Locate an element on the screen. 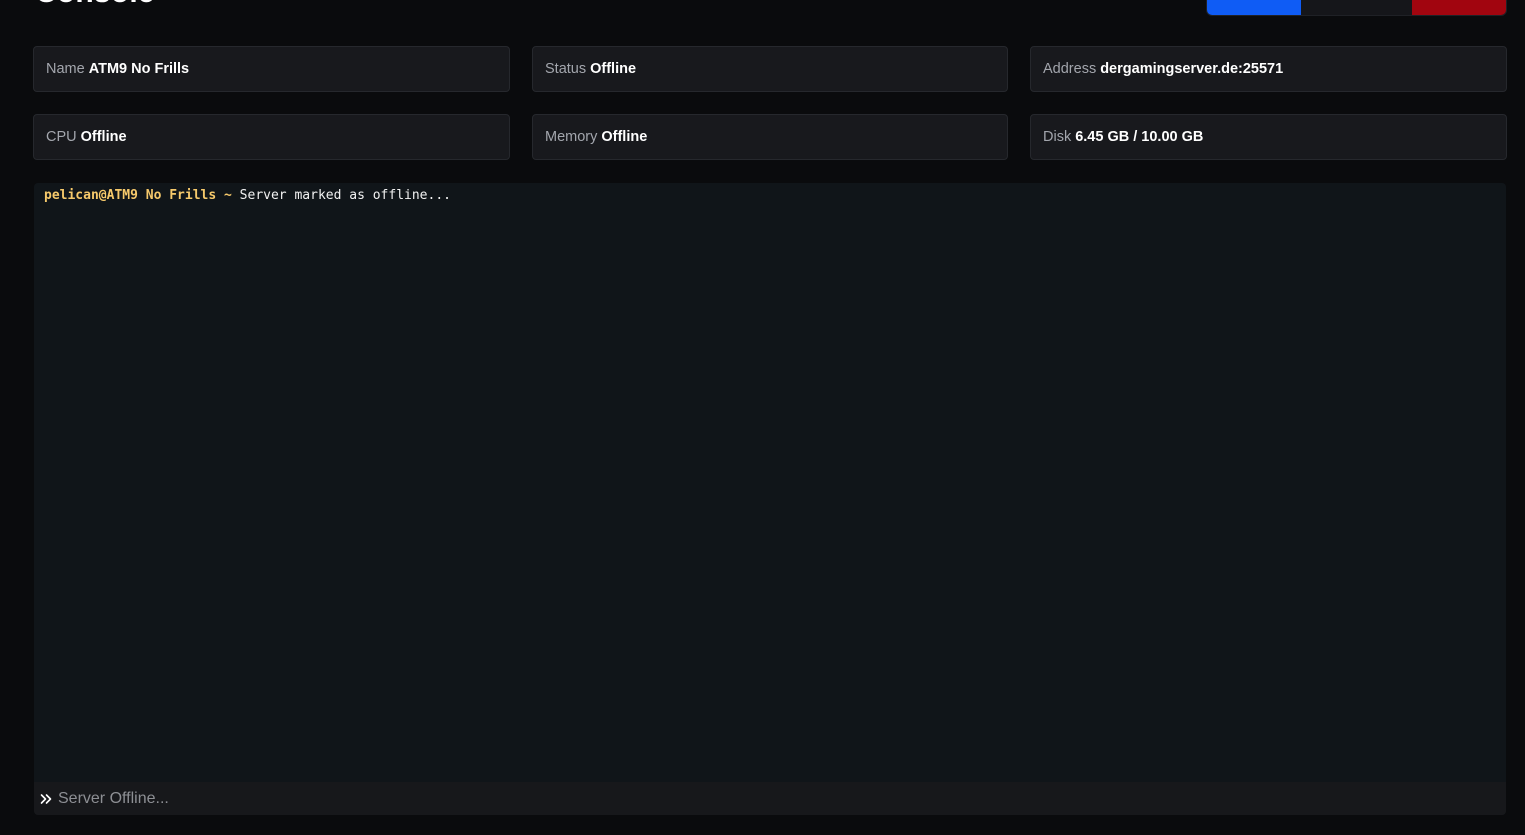 This screenshot has height=835, width=1525. stat-label: Address is located at coordinates (1070, 69).